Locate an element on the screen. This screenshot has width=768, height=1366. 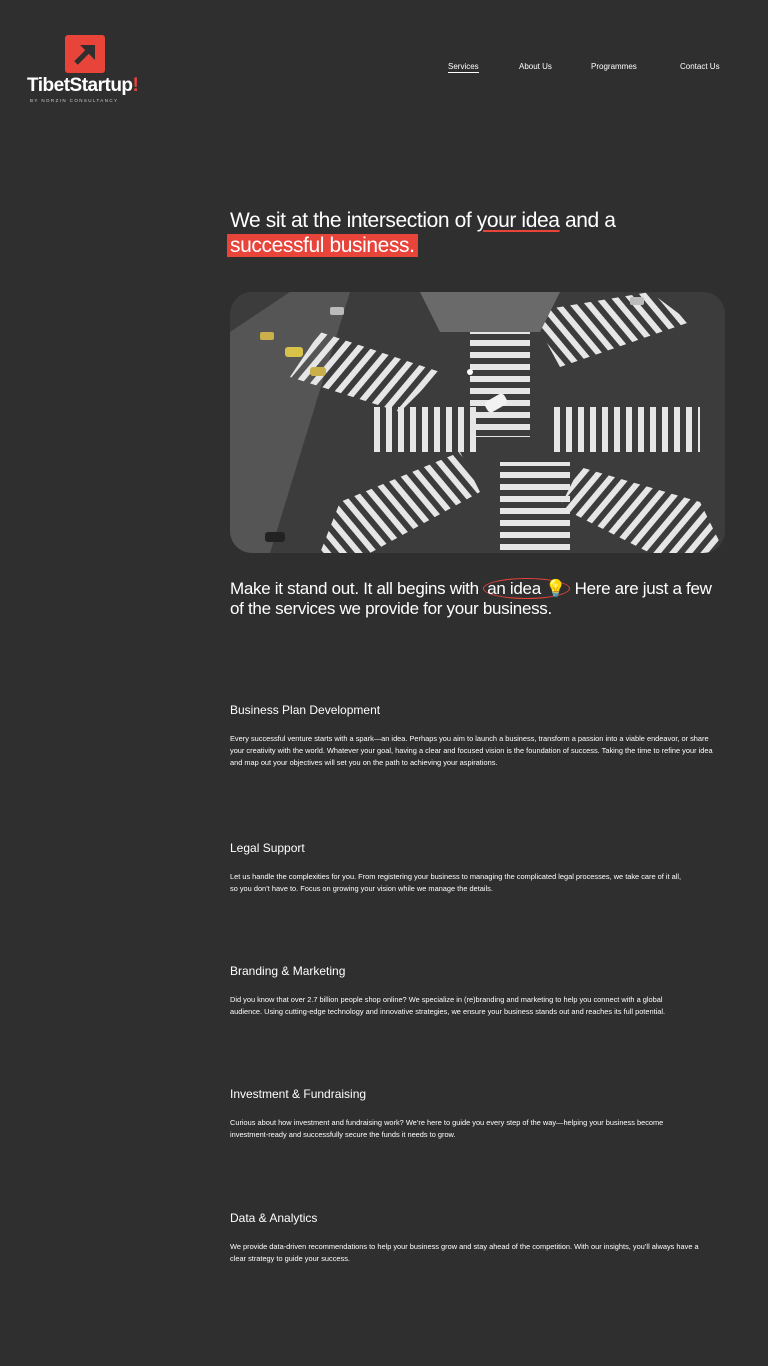
circled-idea-text: an idea 💡 is located at coordinates (527, 588).